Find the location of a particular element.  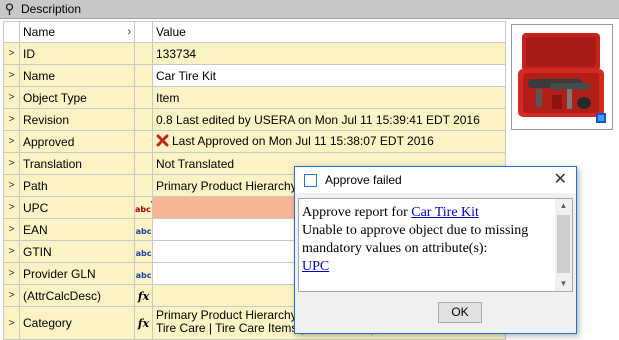

scroll-down-icon: ▼ is located at coordinates (563, 284).